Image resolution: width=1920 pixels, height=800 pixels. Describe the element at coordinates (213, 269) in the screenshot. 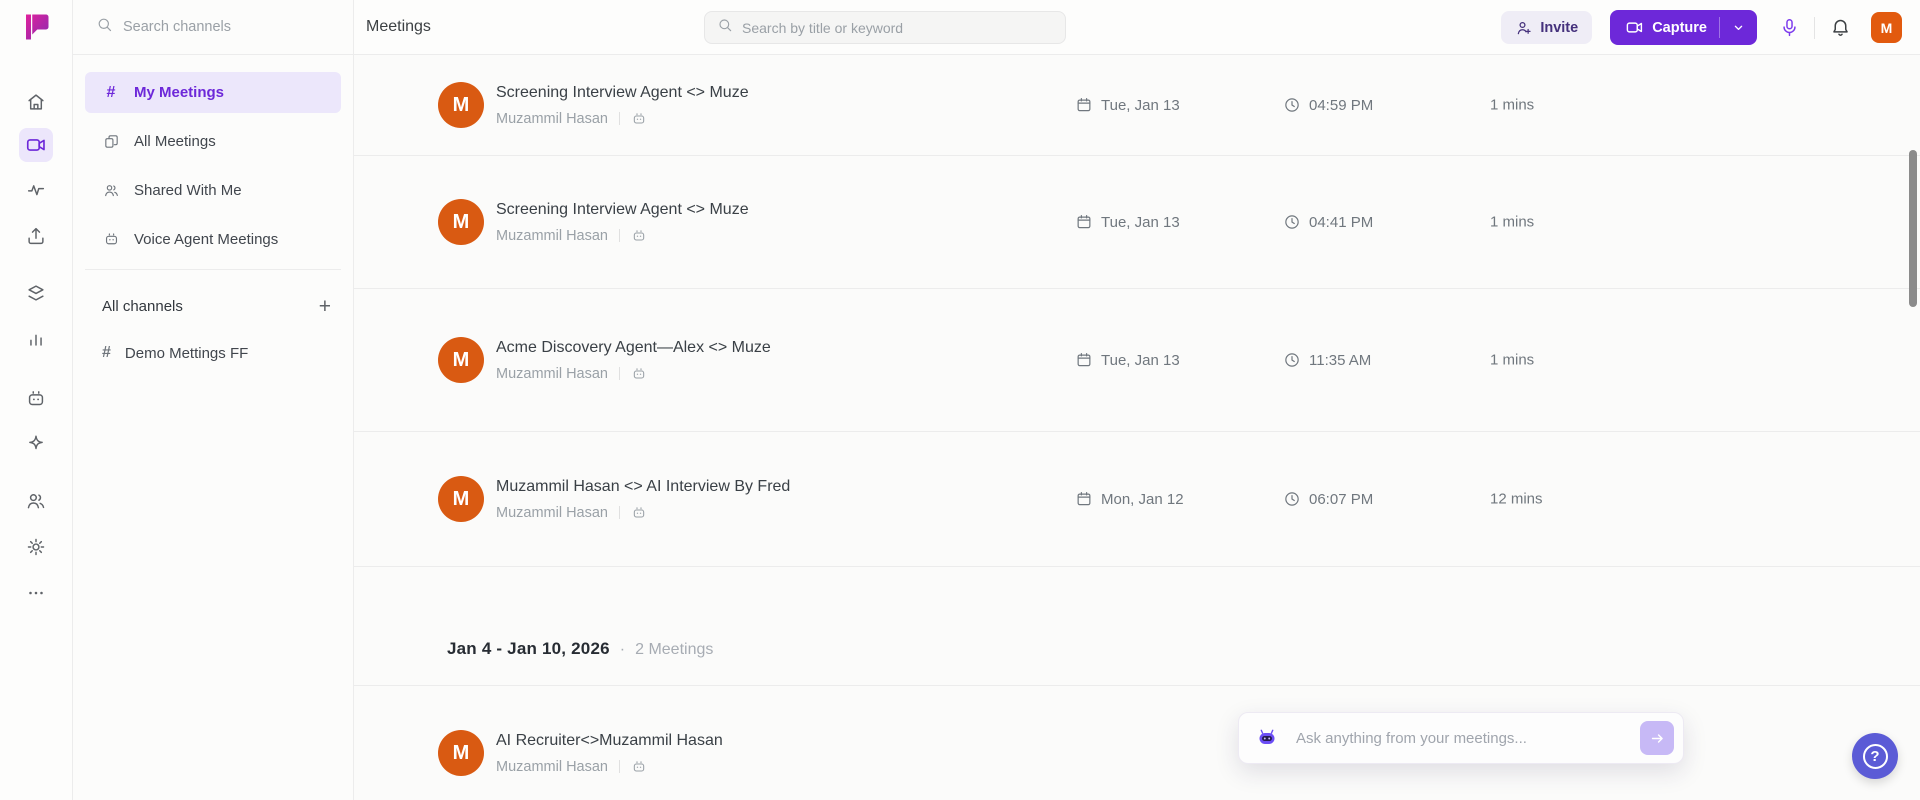

I see `sidebar-divider` at that location.